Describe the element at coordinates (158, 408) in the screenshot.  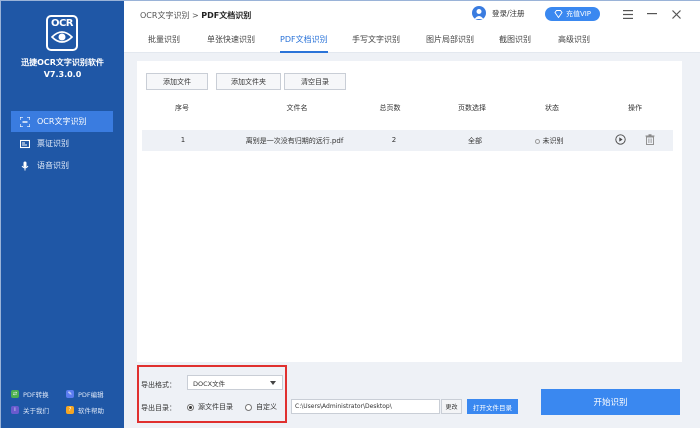
I see `export-dir-label: 导出目录：` at that location.